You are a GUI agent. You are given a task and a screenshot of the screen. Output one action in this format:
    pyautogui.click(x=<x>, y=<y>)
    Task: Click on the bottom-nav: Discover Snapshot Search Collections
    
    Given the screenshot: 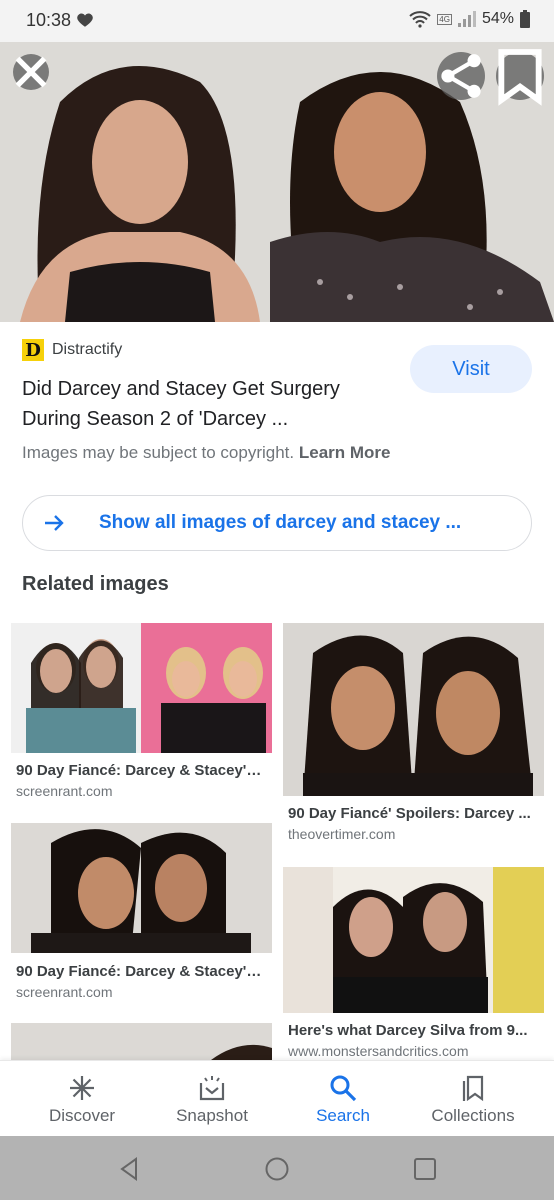 What is the action you would take?
    pyautogui.click(x=277, y=1098)
    